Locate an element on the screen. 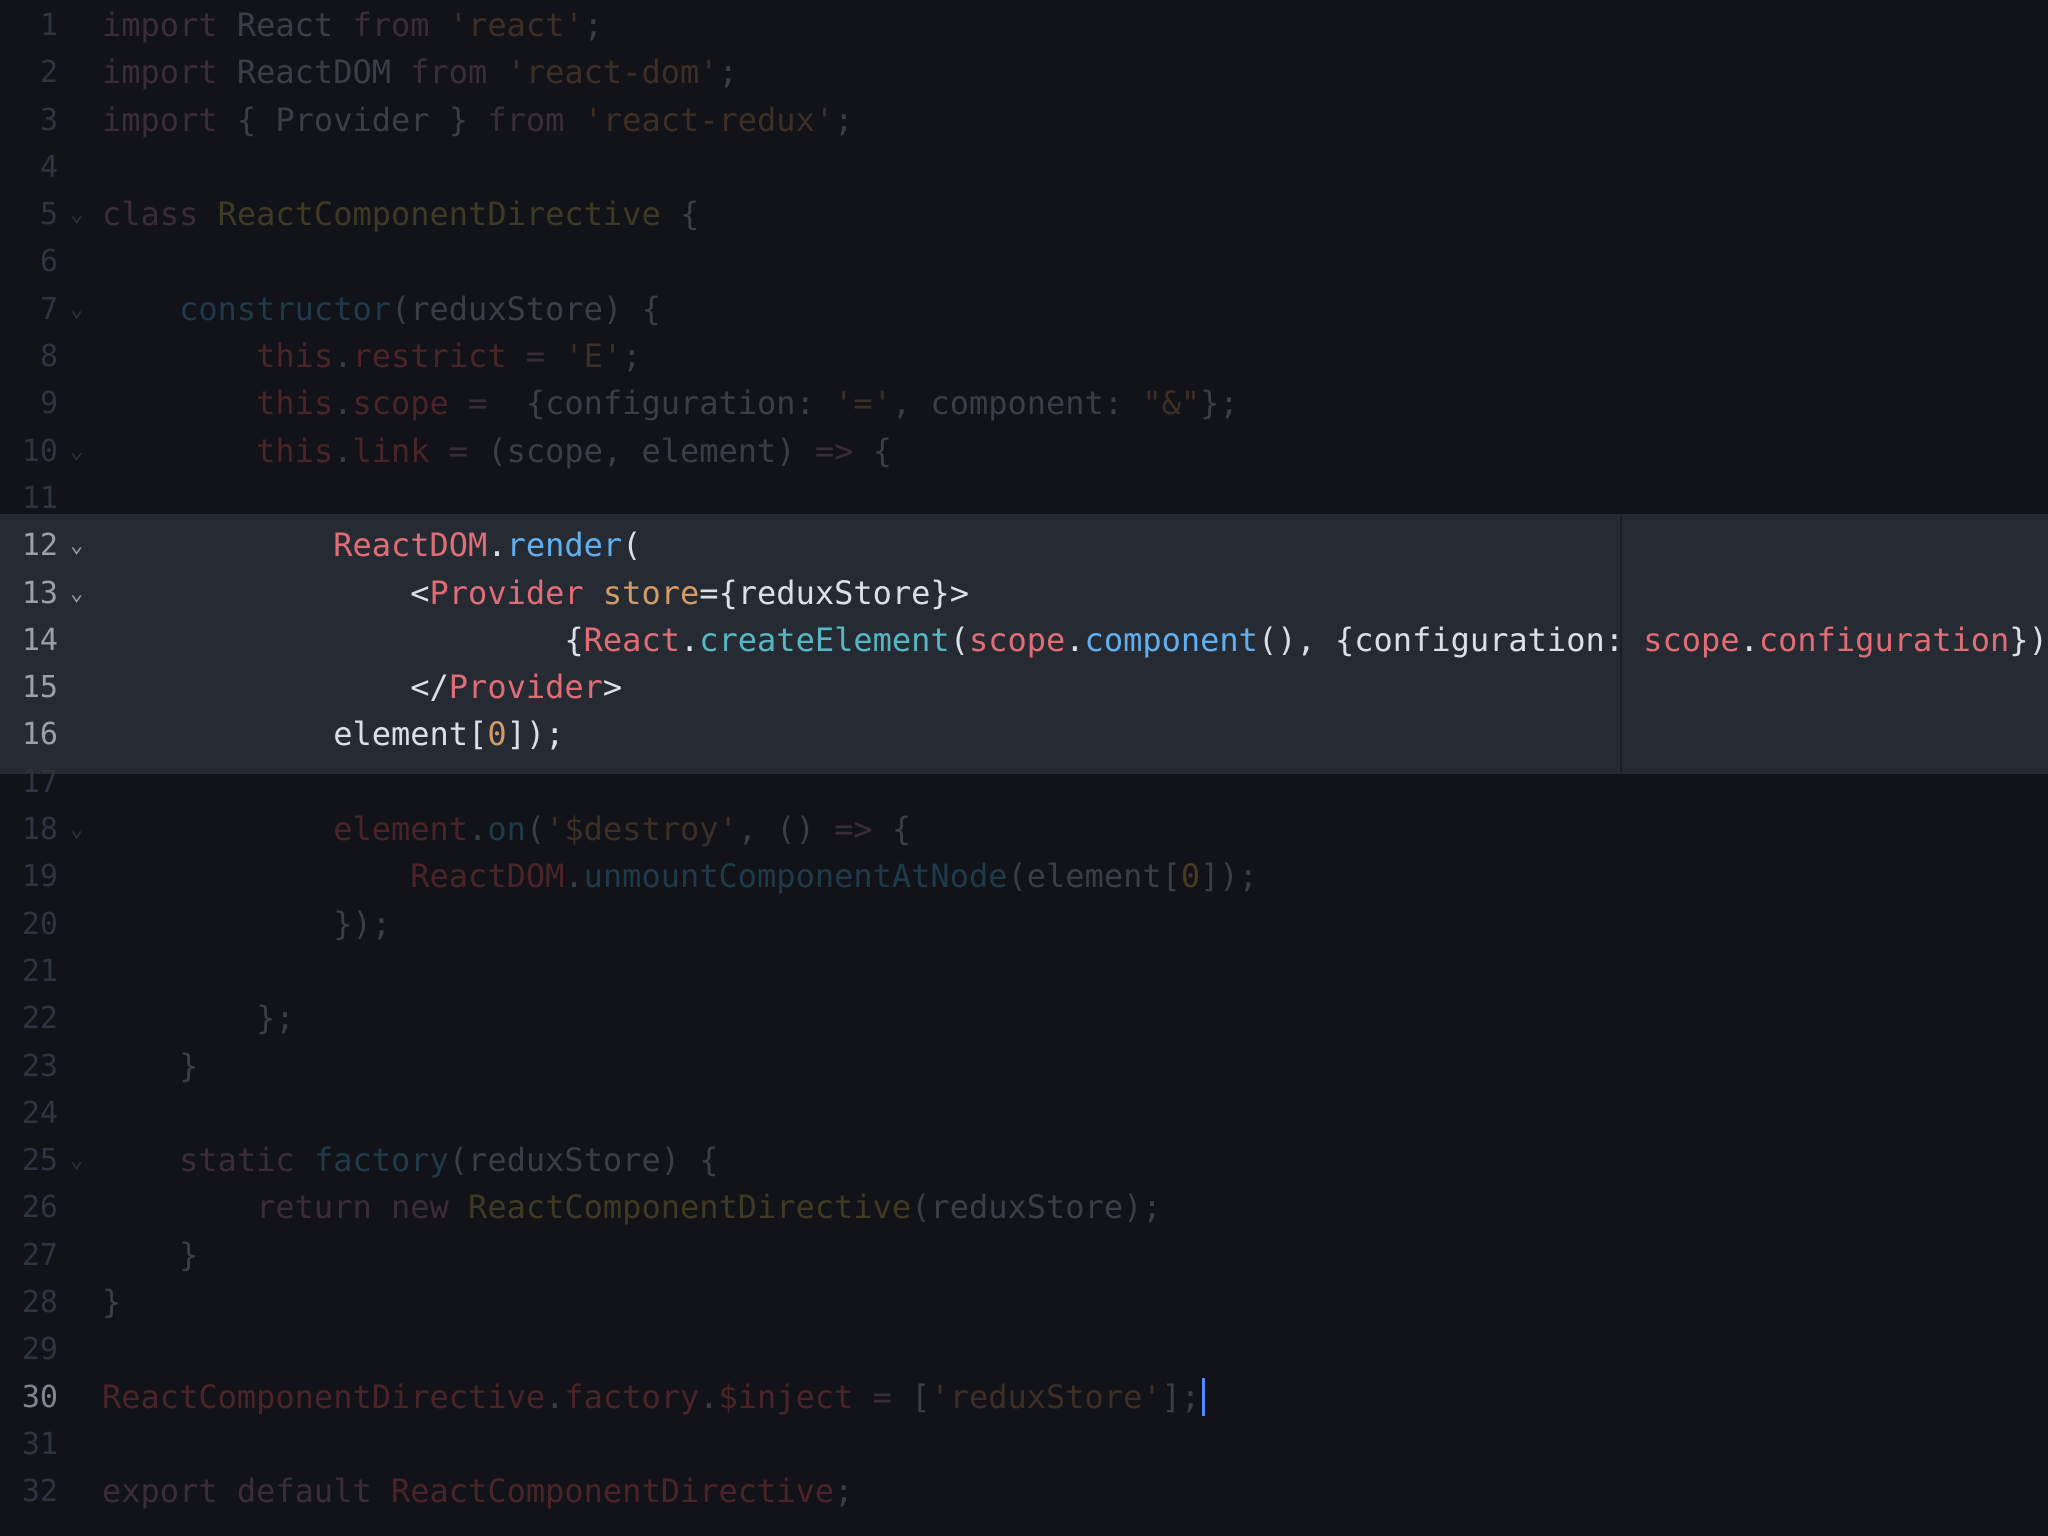 The height and width of the screenshot is (1536, 2048). code-token: element is located at coordinates (401, 829).